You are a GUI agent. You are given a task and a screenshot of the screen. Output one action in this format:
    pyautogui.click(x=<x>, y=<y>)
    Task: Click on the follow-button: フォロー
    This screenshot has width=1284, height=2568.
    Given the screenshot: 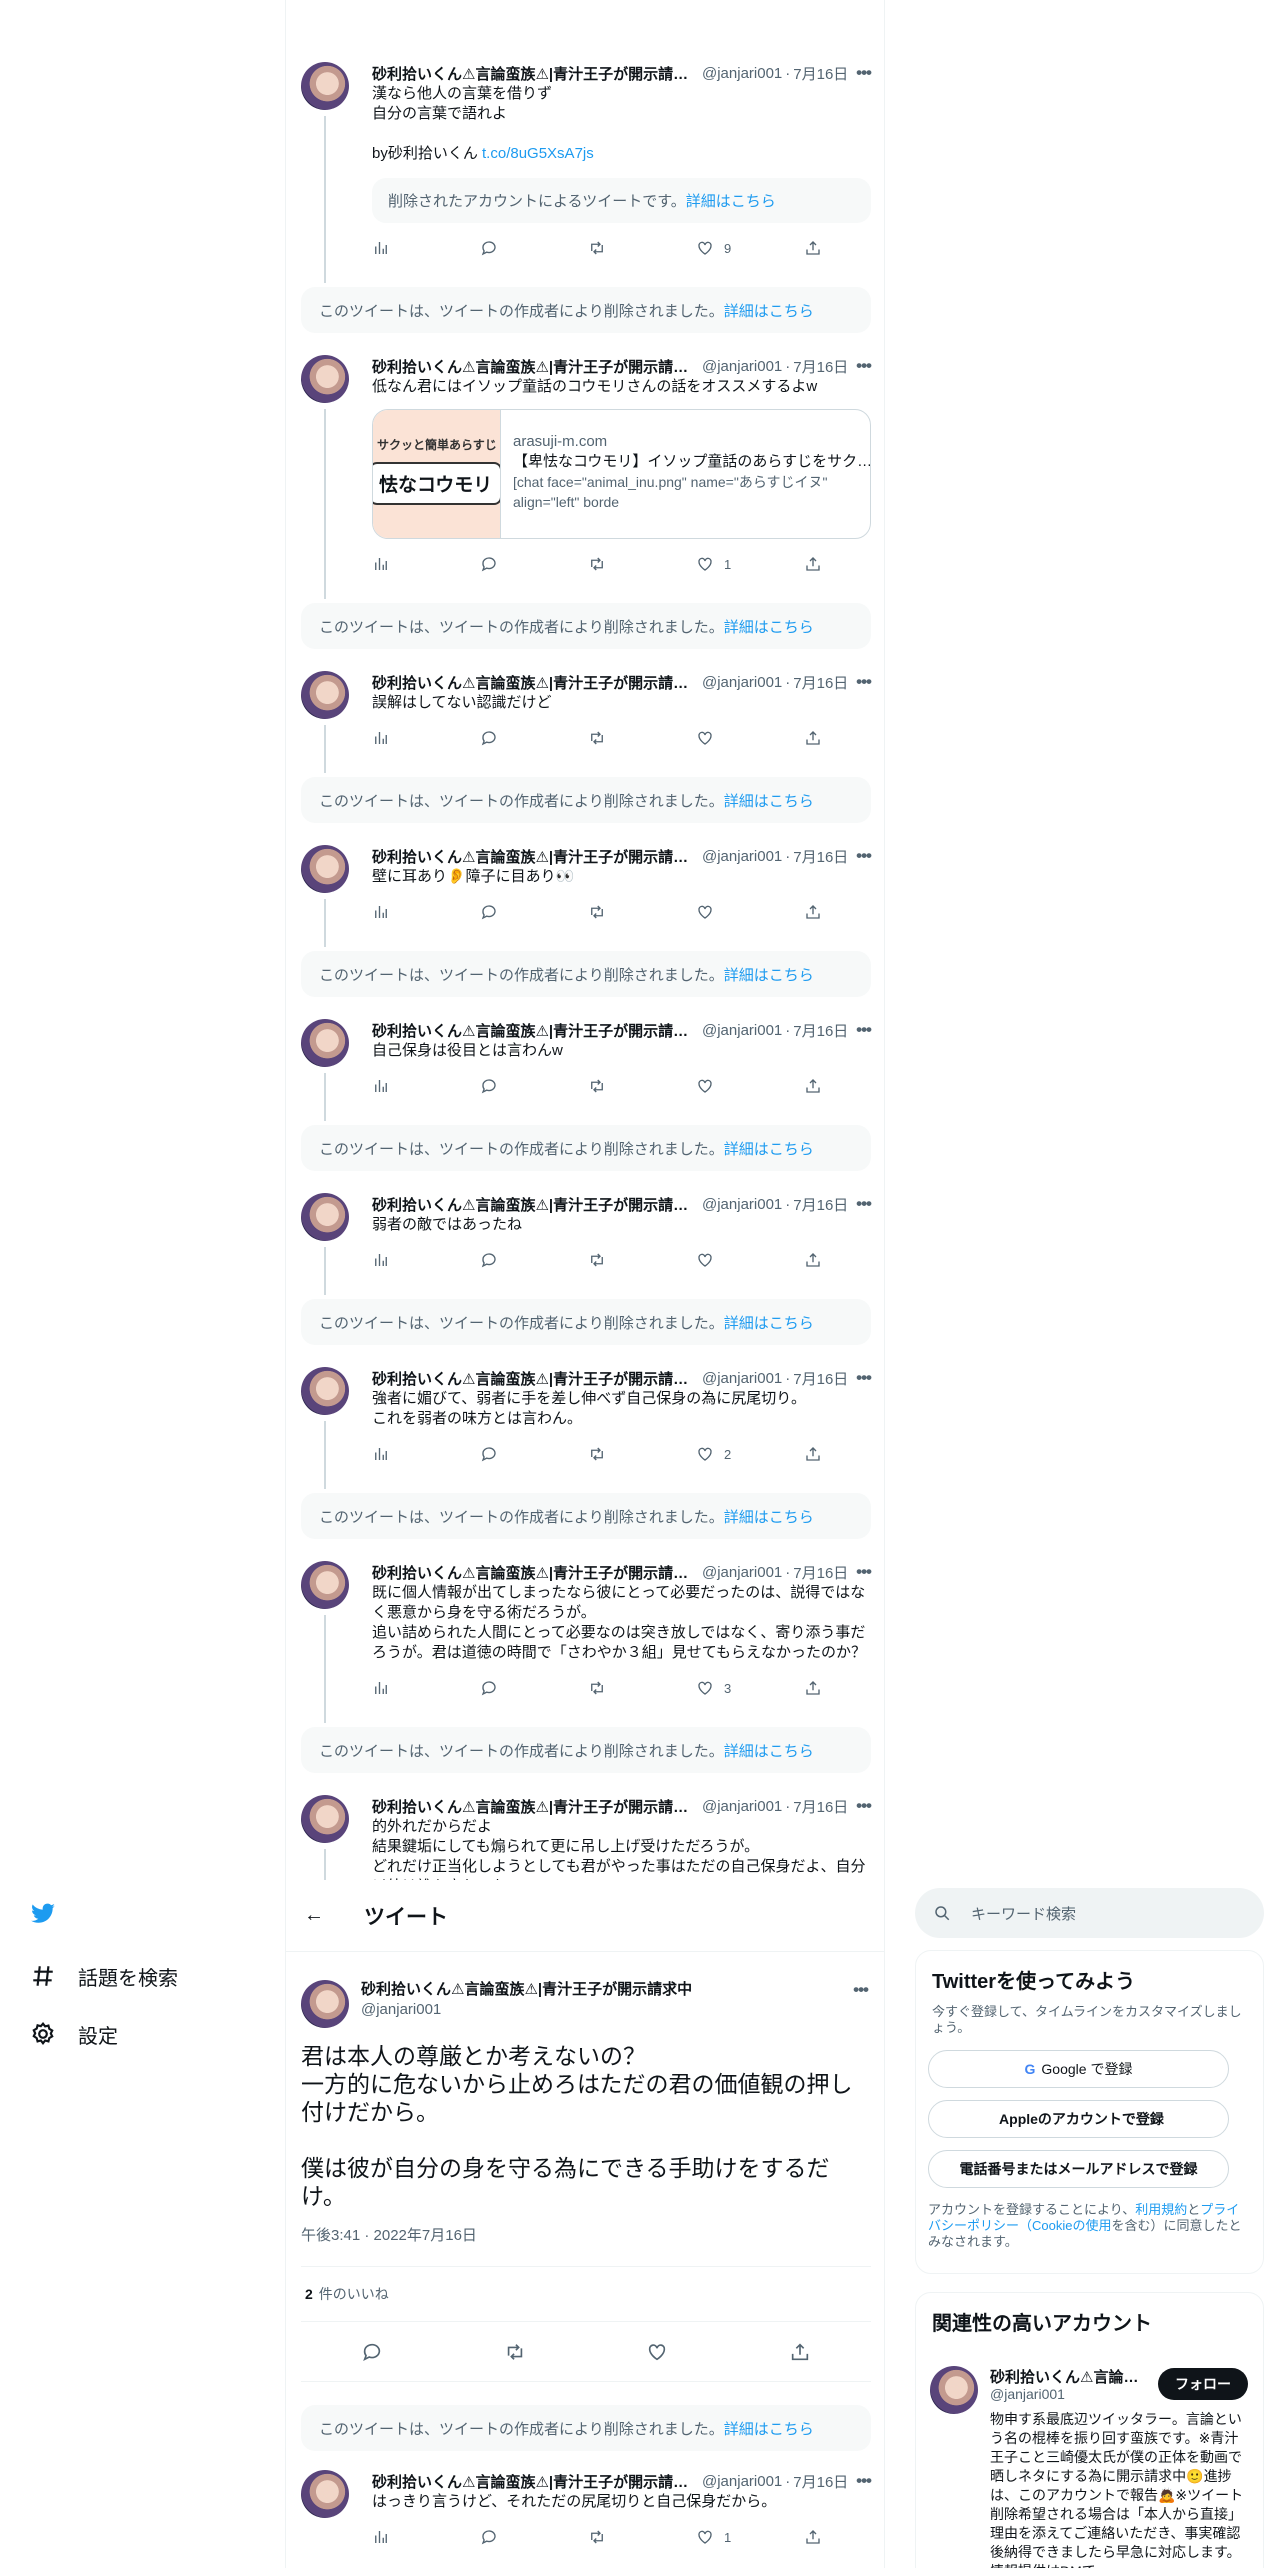 What is the action you would take?
    pyautogui.click(x=1203, y=2384)
    